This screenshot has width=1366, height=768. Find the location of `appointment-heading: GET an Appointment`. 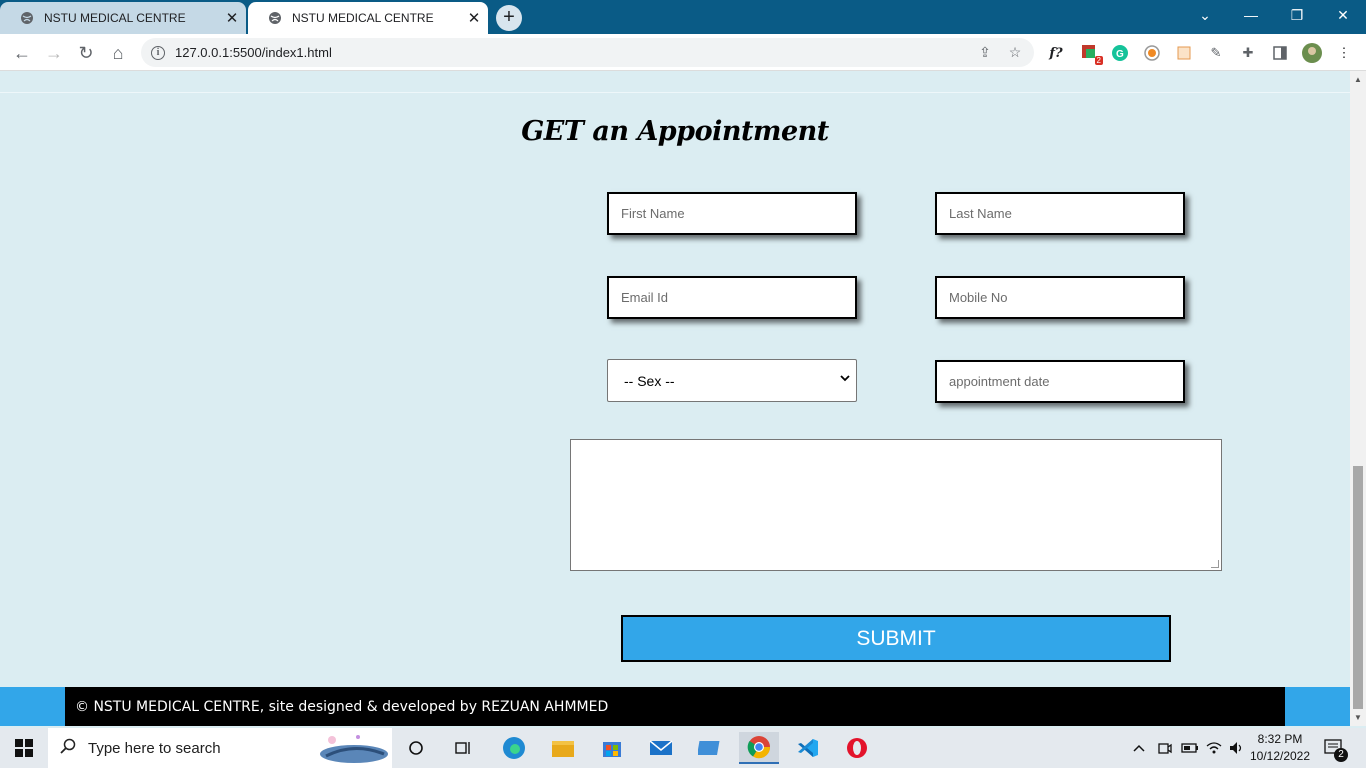

appointment-heading: GET an Appointment is located at coordinates (675, 131).